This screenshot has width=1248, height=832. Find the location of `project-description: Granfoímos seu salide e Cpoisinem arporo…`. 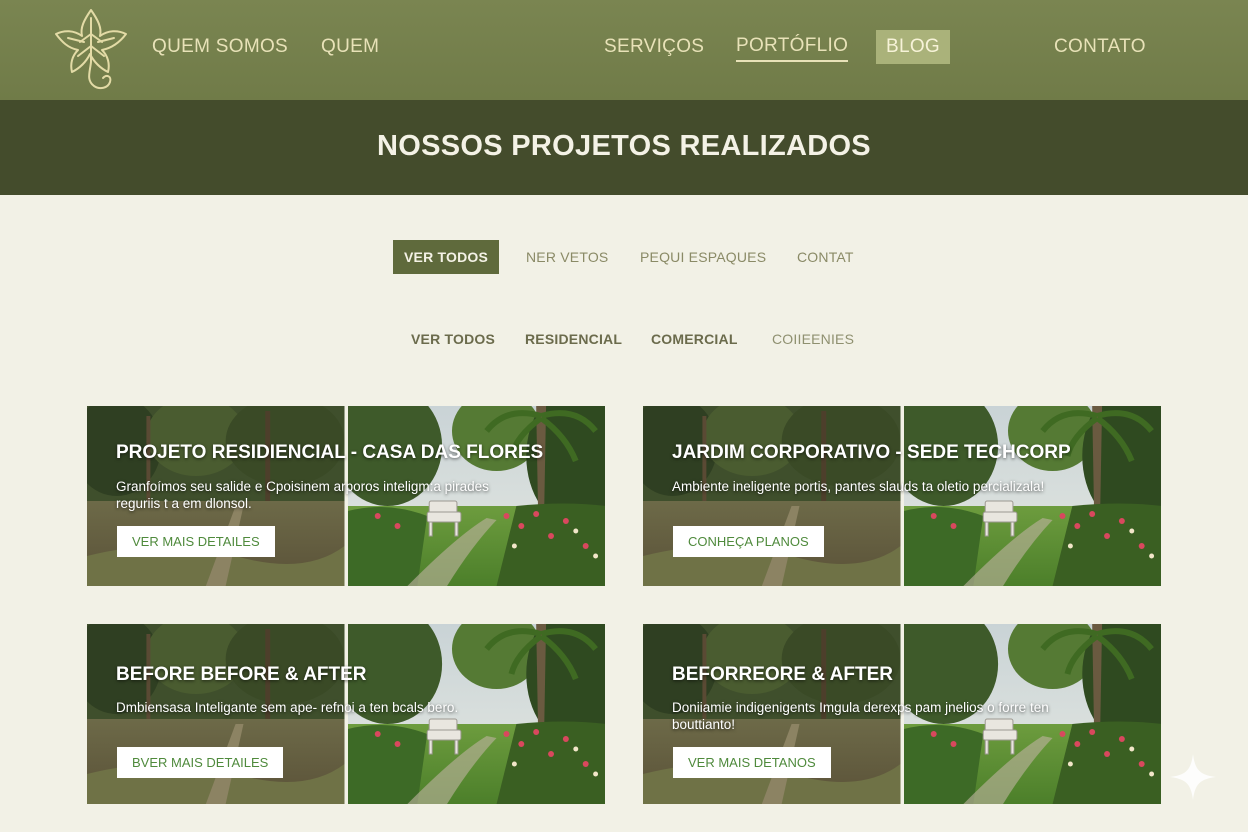

project-description: Granfoímos seu salide e Cpoisinem arporo… is located at coordinates (302, 495).